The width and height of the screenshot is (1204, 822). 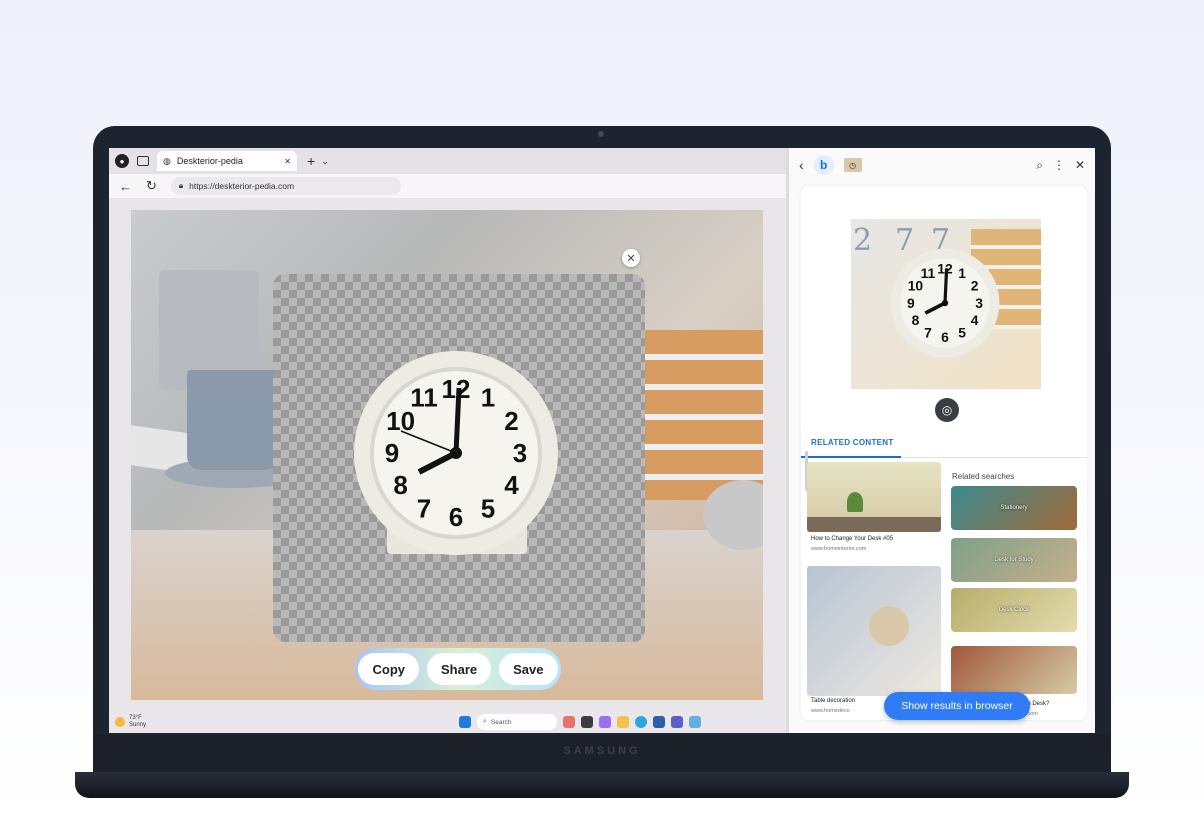 What do you see at coordinates (143, 161) in the screenshot?
I see `tab-overview-icon` at bounding box center [143, 161].